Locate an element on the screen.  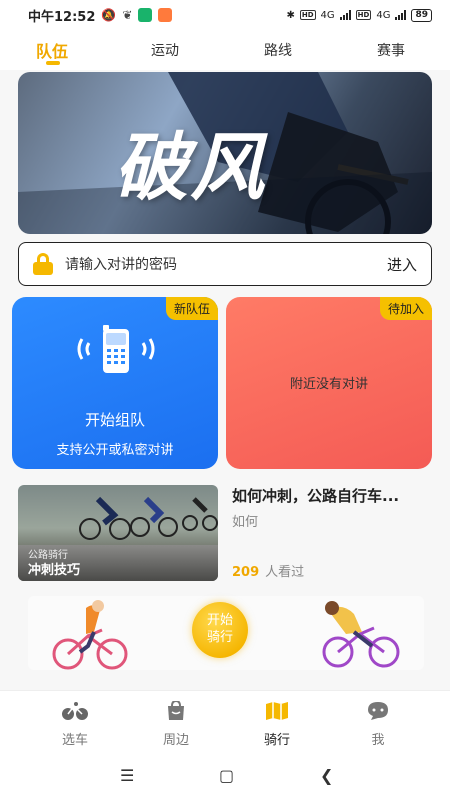
bird-app-icon: ❦ is located at coordinates (127, 15).